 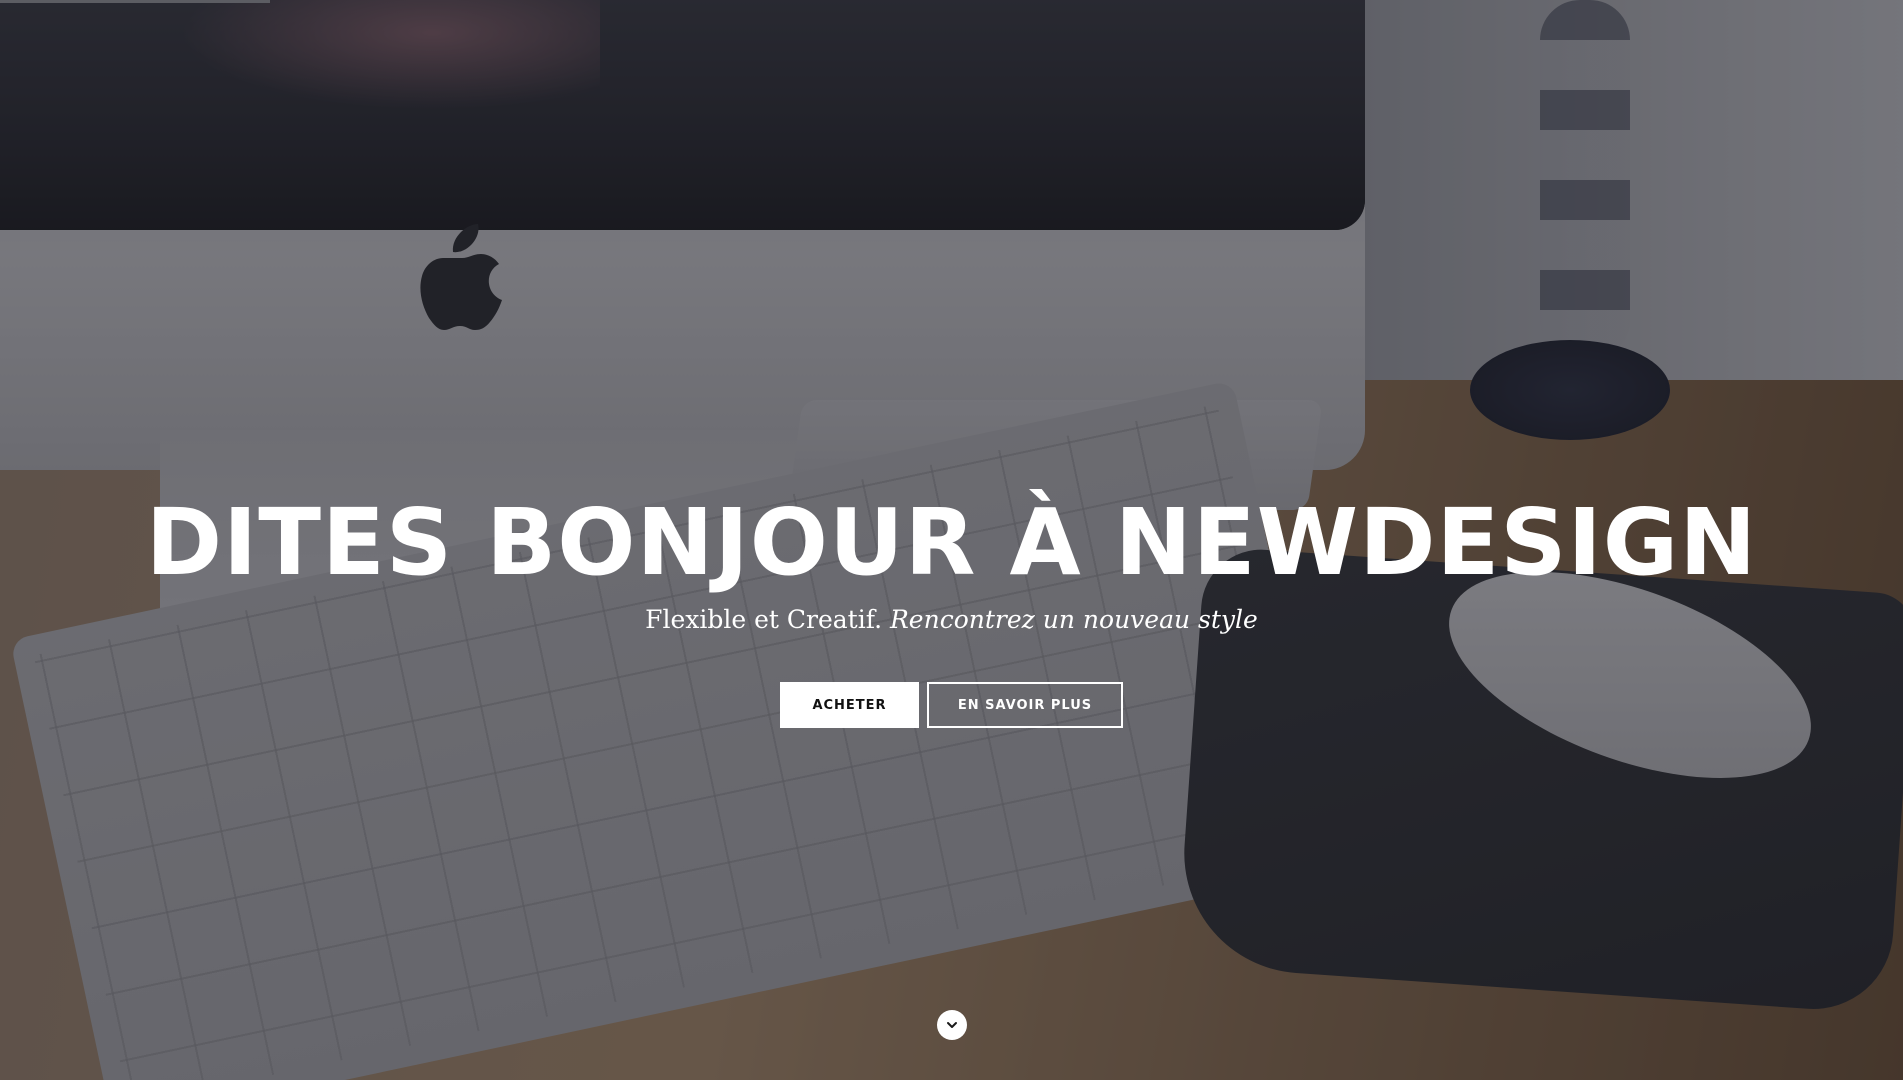 I want to click on learn-more-button: EN SAVOIR PLUS, so click(x=1025, y=705).